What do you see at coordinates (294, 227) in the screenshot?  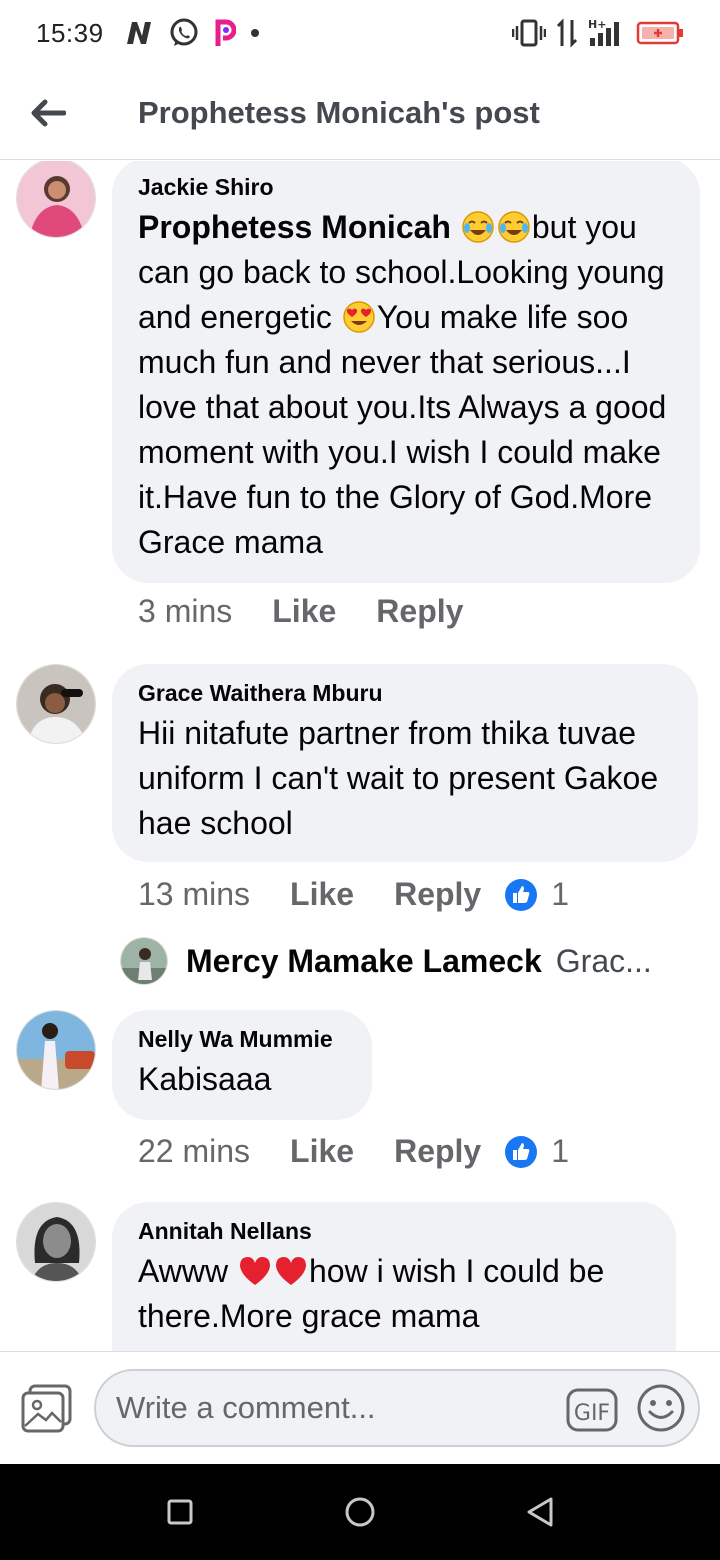 I see `mention-tag: Prophetess Monicah` at bounding box center [294, 227].